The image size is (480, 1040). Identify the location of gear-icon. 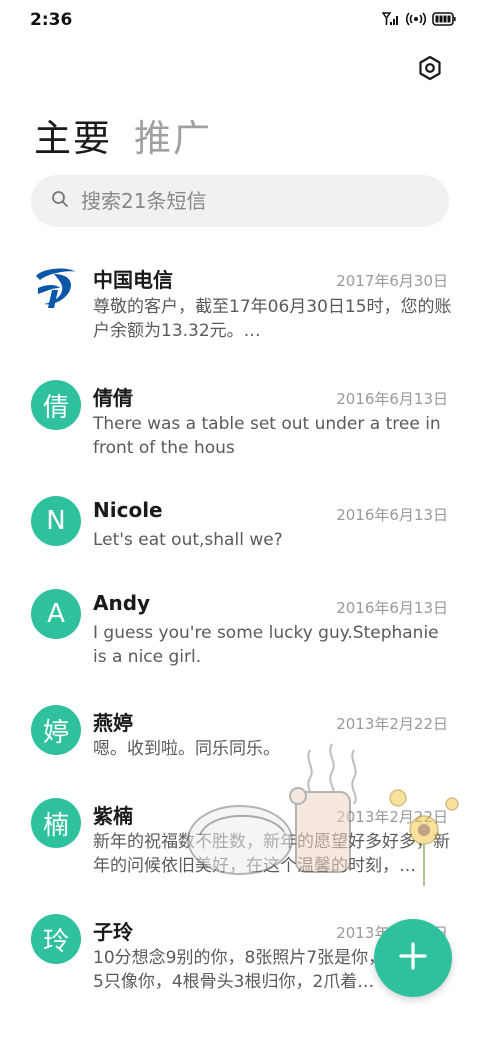
(430, 70).